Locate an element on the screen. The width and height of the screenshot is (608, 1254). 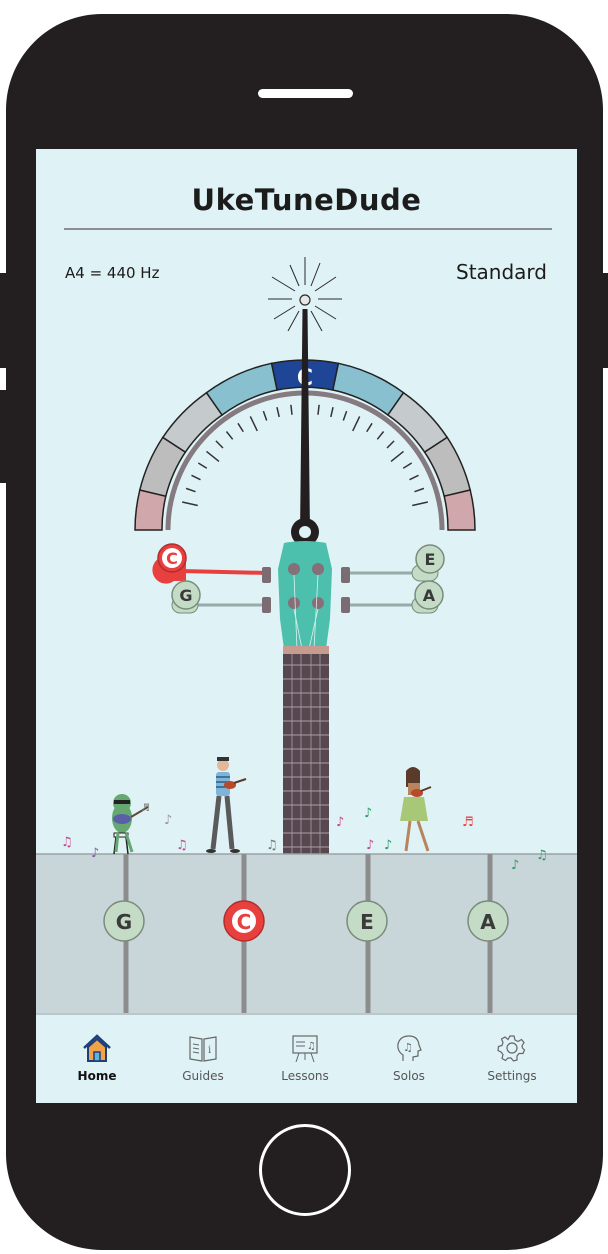
string-button-a: A is located at coordinates (488, 921).